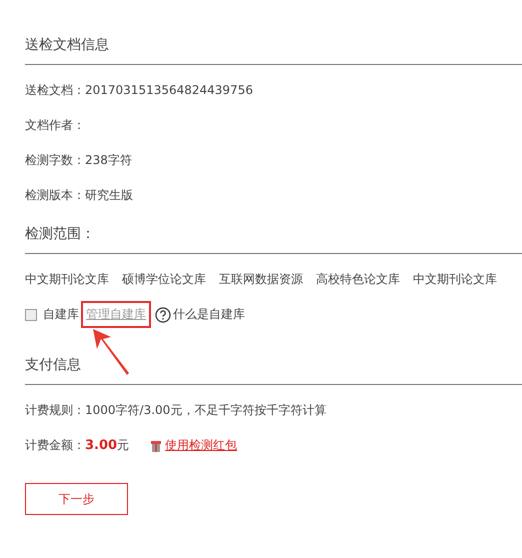 This screenshot has width=522, height=558. I want to click on help-link: 什么是自建库, so click(209, 314).